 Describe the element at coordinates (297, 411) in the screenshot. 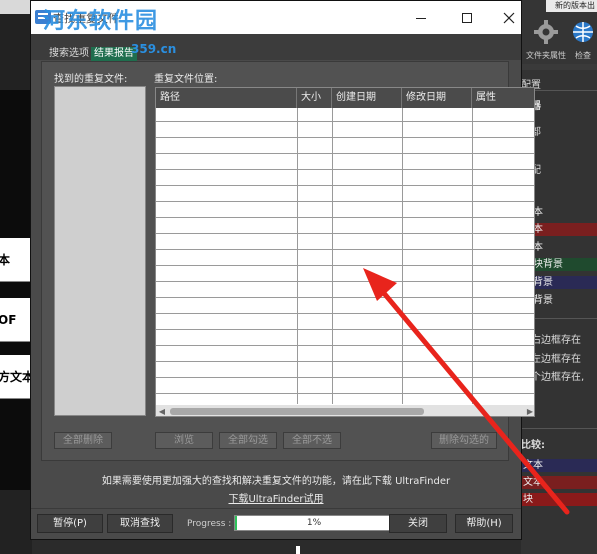

I see `scroll-thumb` at that location.